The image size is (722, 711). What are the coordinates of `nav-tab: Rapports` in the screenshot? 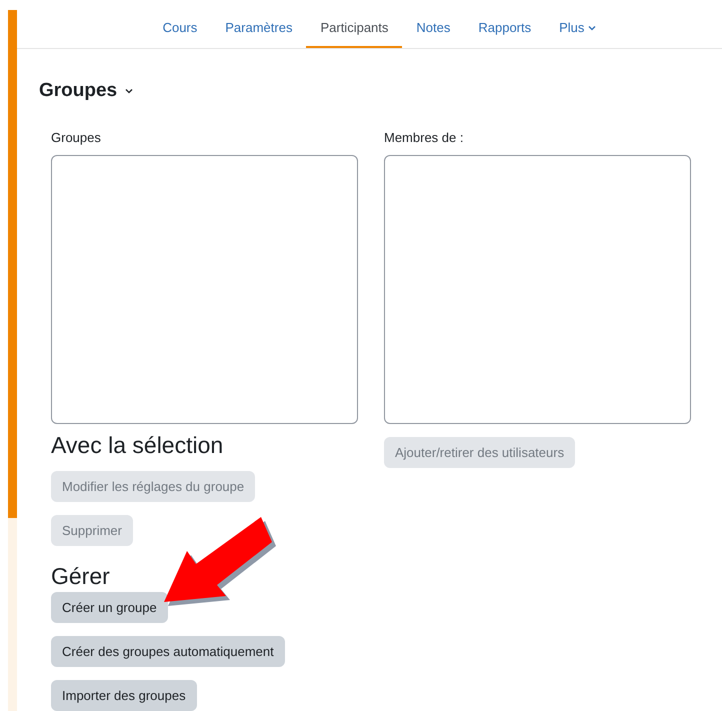 It's located at (505, 29).